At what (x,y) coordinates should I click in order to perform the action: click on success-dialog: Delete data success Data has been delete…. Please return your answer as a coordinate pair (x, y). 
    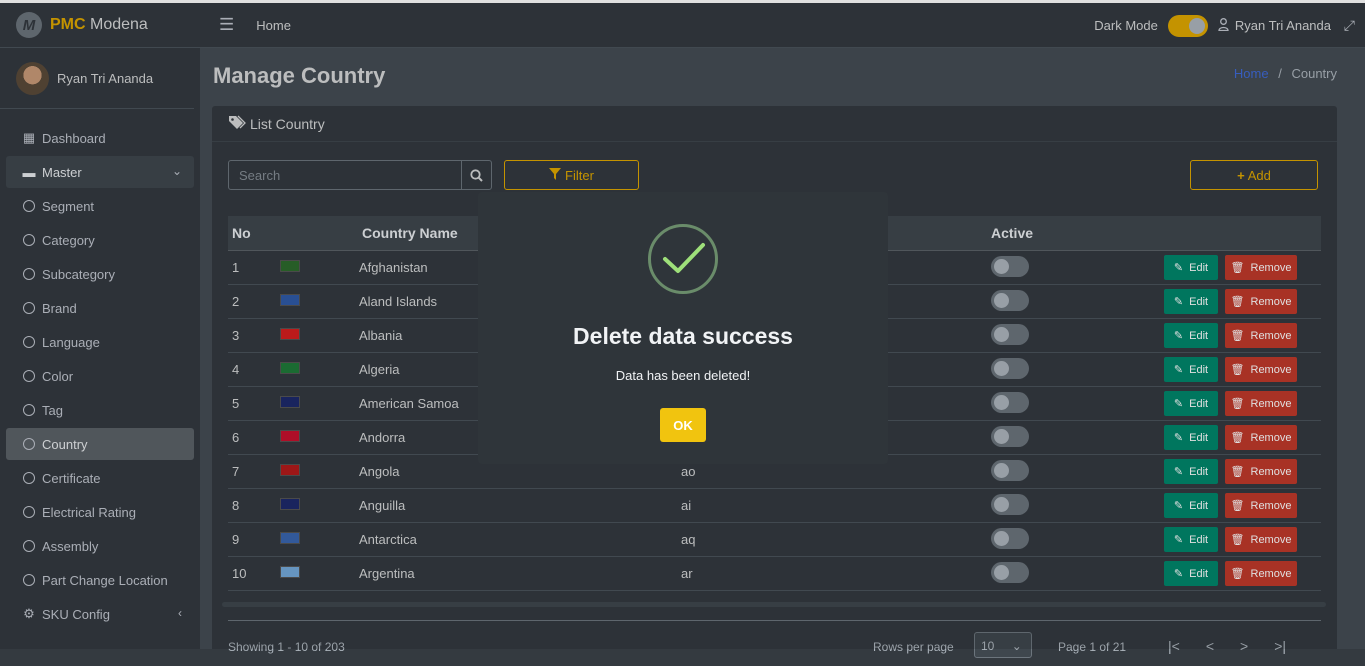
    Looking at the image, I should click on (683, 328).